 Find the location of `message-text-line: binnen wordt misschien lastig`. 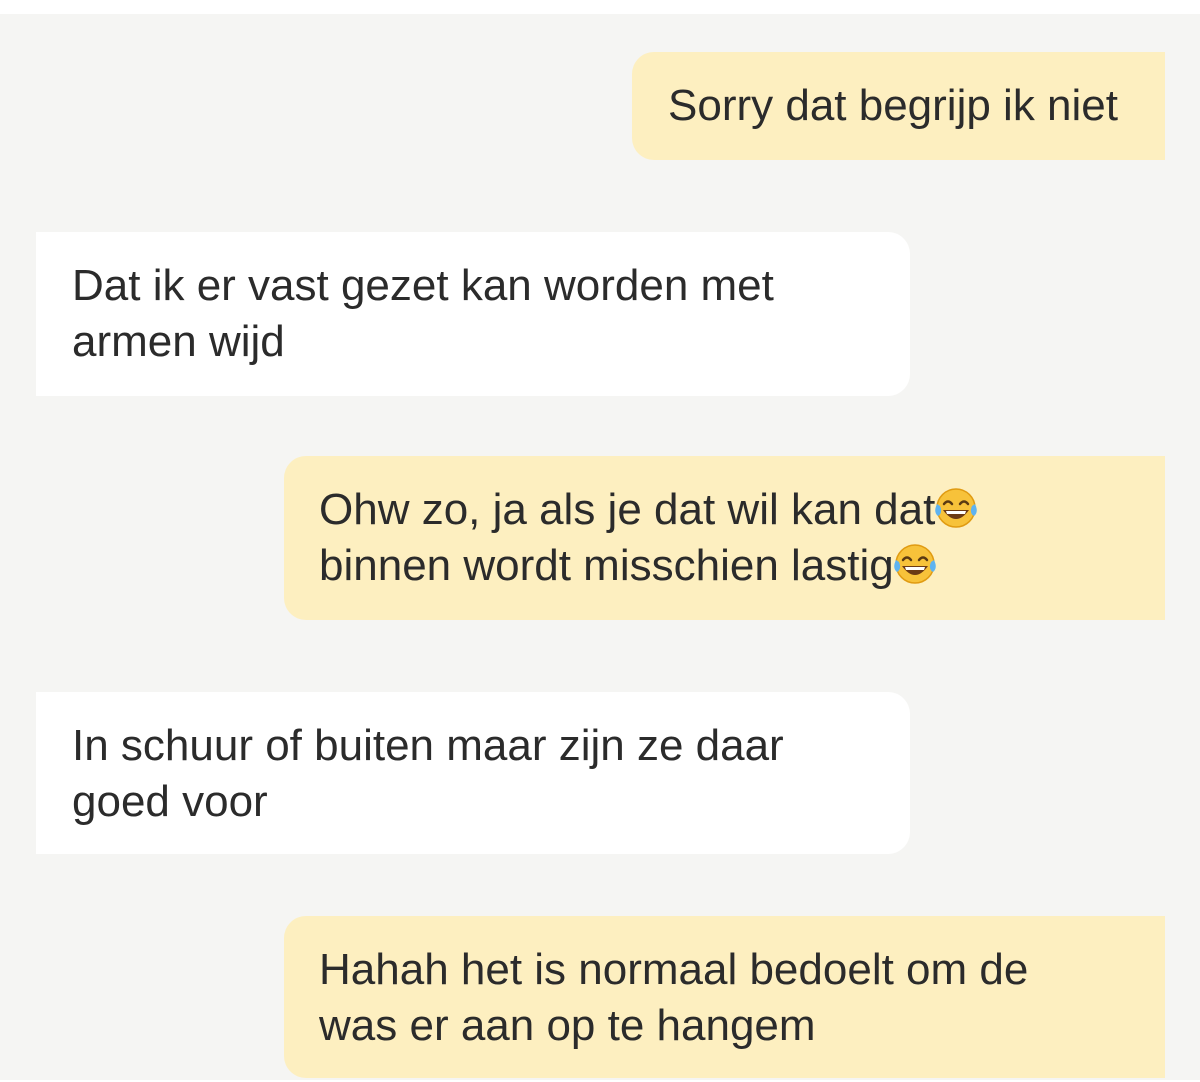

message-text-line: binnen wordt misschien lastig is located at coordinates (742, 566).